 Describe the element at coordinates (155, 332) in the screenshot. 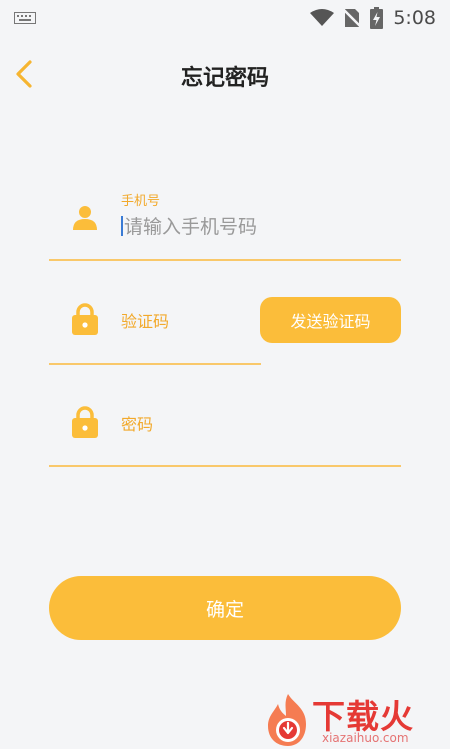

I see `code-field: 验证码` at that location.